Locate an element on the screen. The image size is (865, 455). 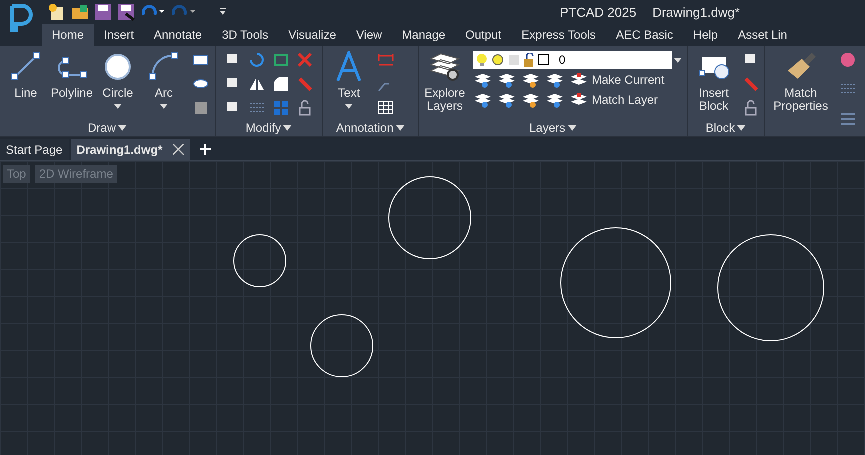
rotate-icon is located at coordinates (257, 60).